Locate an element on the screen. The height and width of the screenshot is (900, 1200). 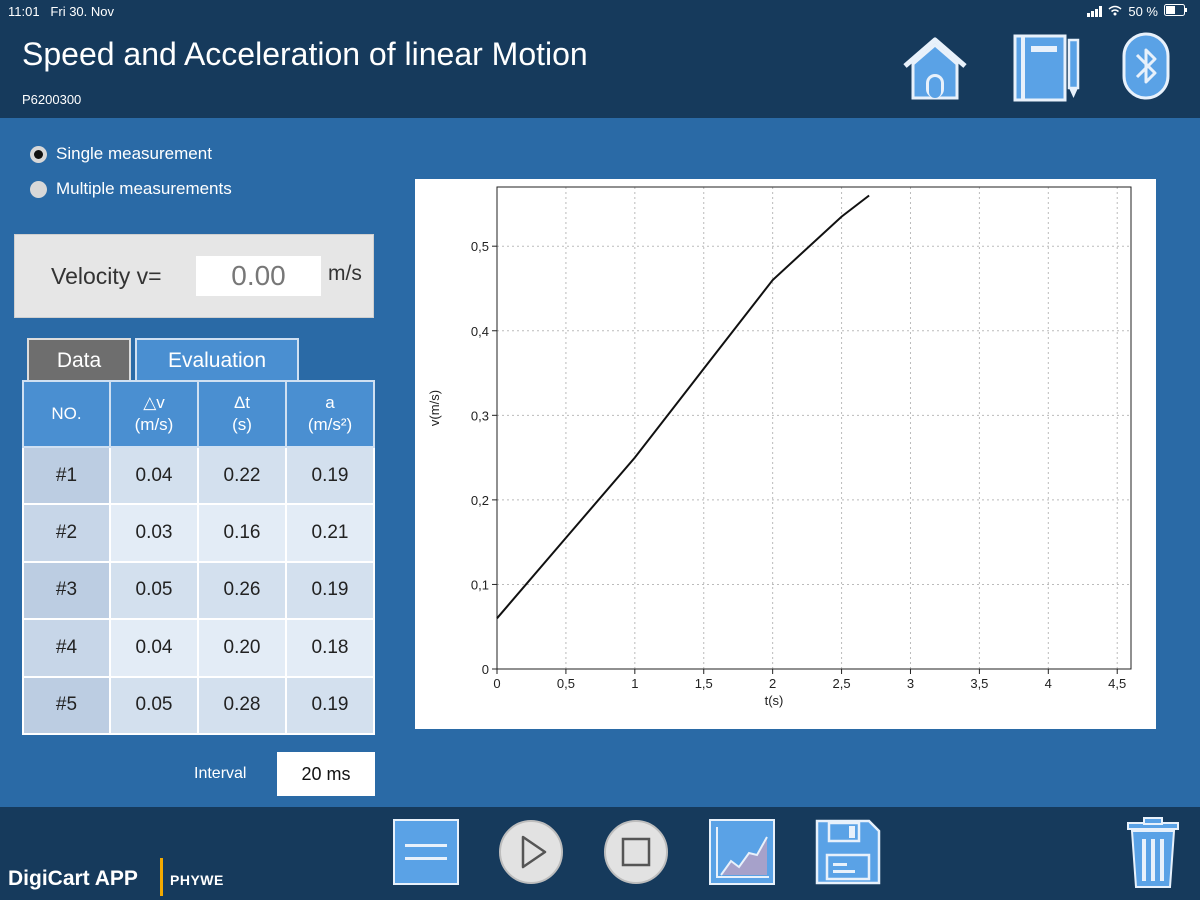
chart-icon is located at coordinates (742, 852).